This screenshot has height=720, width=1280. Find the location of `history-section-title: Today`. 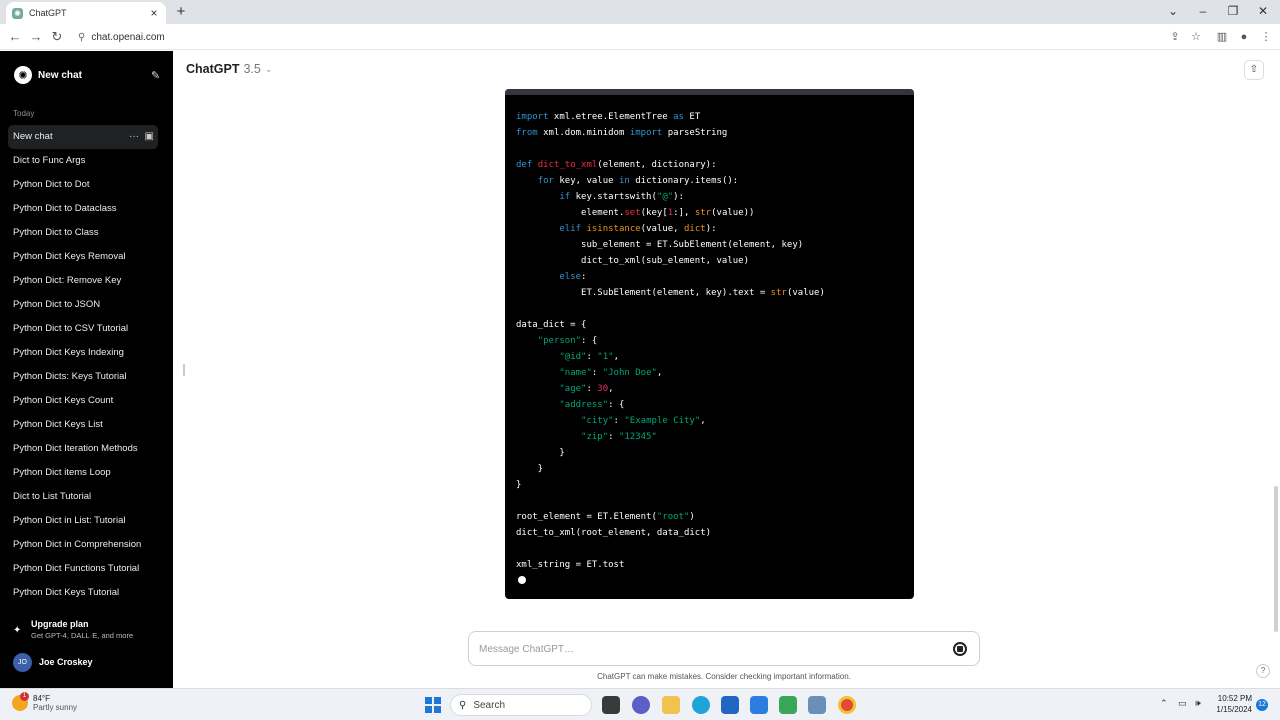

history-section-title: Today is located at coordinates (24, 113).